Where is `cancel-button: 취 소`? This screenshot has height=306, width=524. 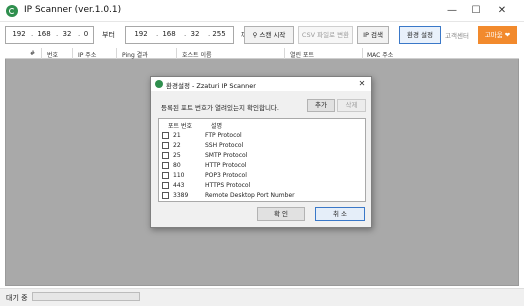
cancel-button: 취 소 is located at coordinates (340, 214).